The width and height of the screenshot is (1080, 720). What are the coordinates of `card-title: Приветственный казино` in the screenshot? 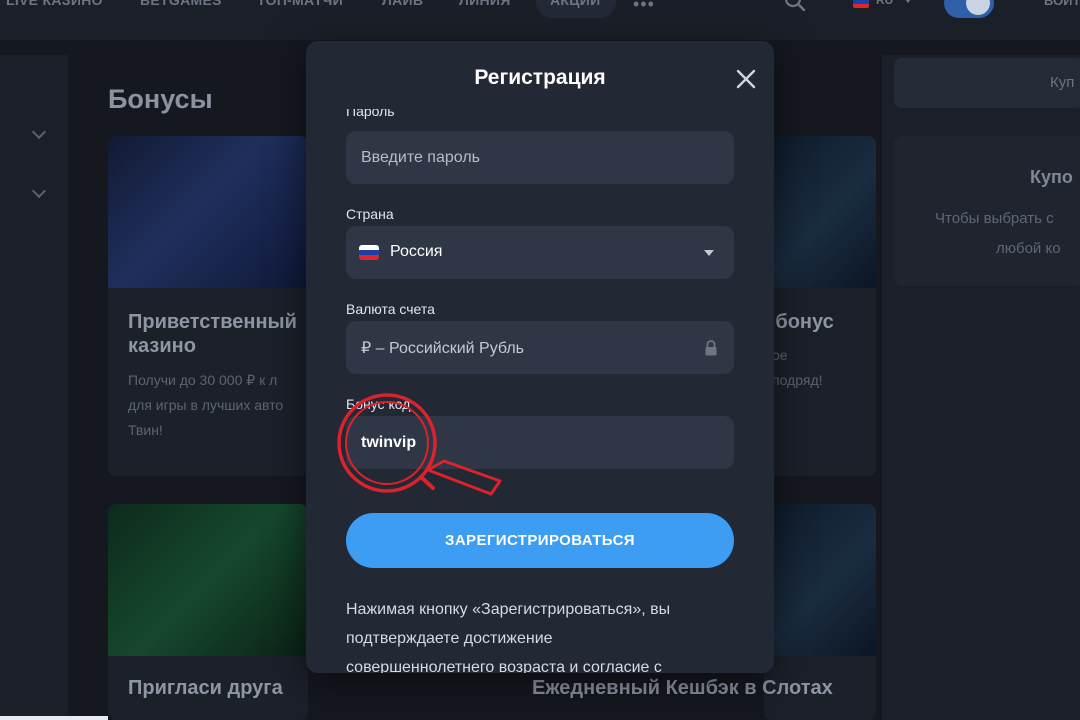 It's located at (212, 334).